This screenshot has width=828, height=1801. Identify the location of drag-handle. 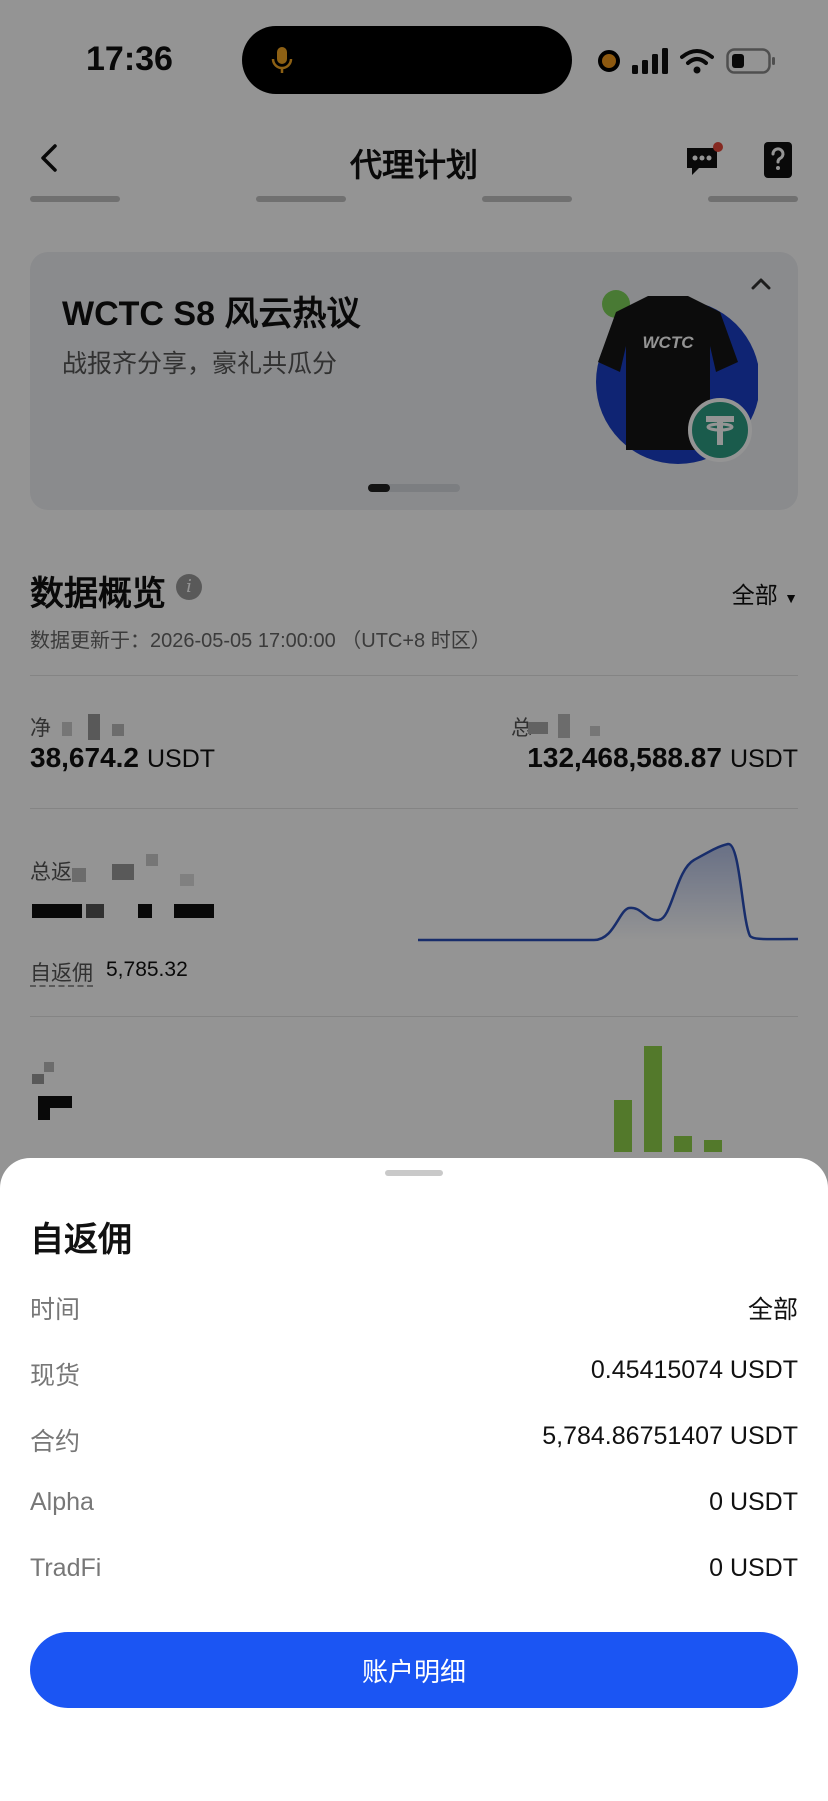
(414, 1173).